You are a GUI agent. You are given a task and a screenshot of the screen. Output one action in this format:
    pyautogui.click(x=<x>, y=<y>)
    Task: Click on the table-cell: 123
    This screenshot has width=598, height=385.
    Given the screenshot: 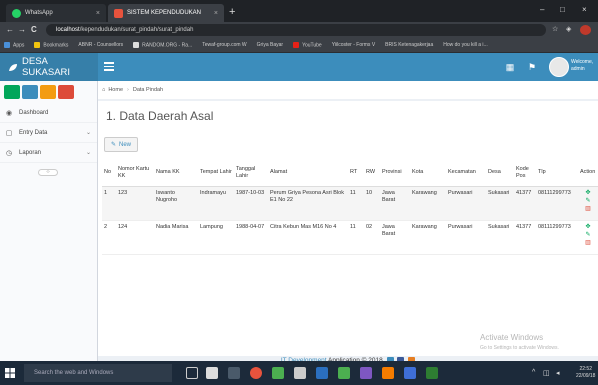 What is the action you would take?
    pyautogui.click(x=135, y=203)
    